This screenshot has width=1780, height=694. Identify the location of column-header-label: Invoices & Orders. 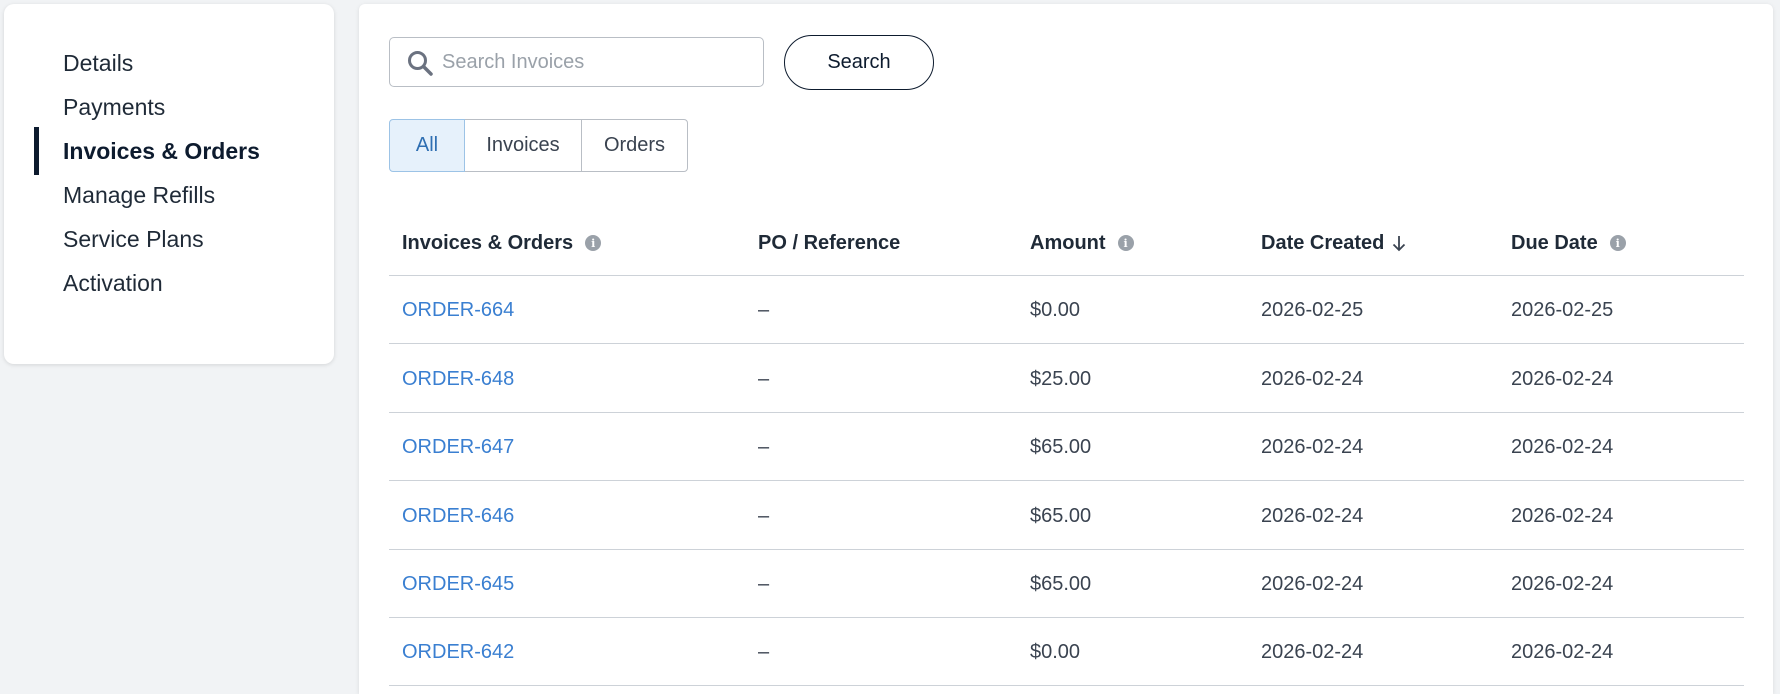
(488, 242).